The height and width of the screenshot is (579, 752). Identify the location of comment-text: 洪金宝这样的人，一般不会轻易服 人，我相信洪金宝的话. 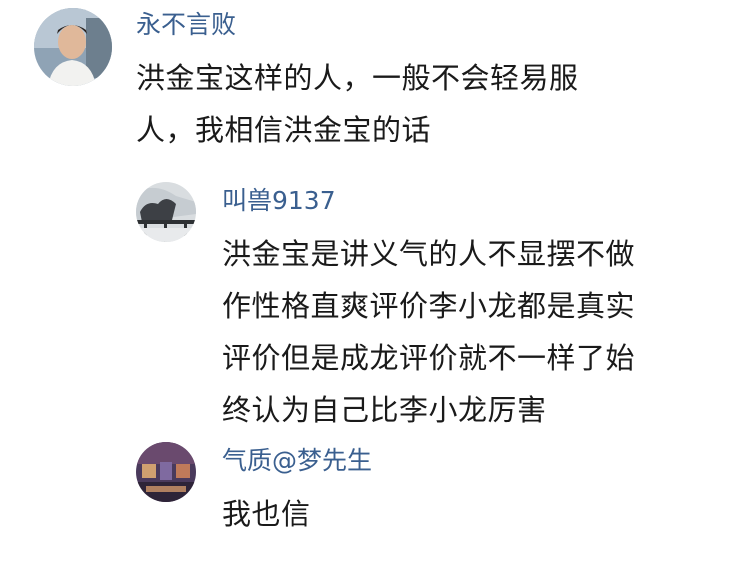
(357, 104).